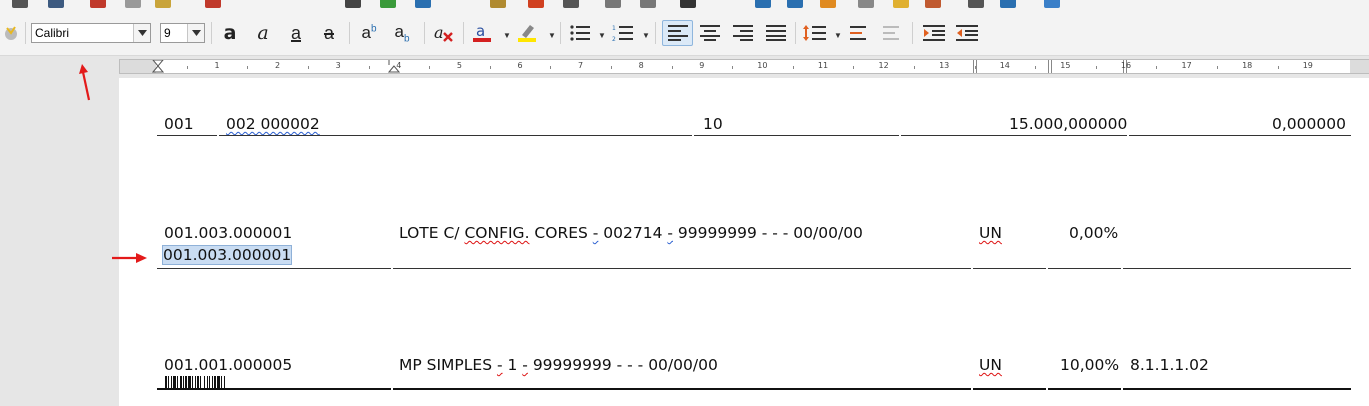 This screenshot has width=1369, height=406. I want to click on subscript-icon: ab, so click(402, 33).